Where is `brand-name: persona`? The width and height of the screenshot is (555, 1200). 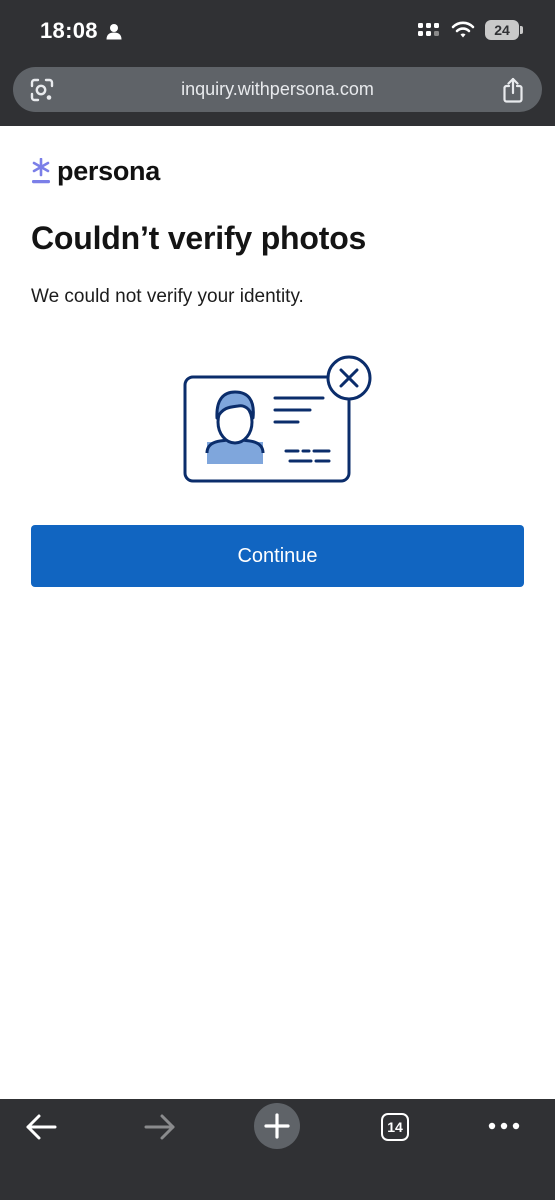 brand-name: persona is located at coordinates (108, 171).